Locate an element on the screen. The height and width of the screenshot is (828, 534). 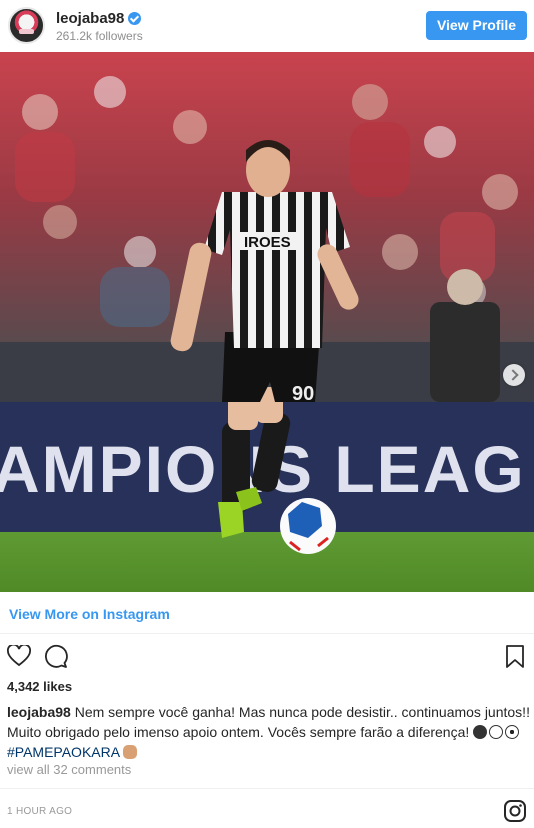
comment-icon is located at coordinates (55, 659).